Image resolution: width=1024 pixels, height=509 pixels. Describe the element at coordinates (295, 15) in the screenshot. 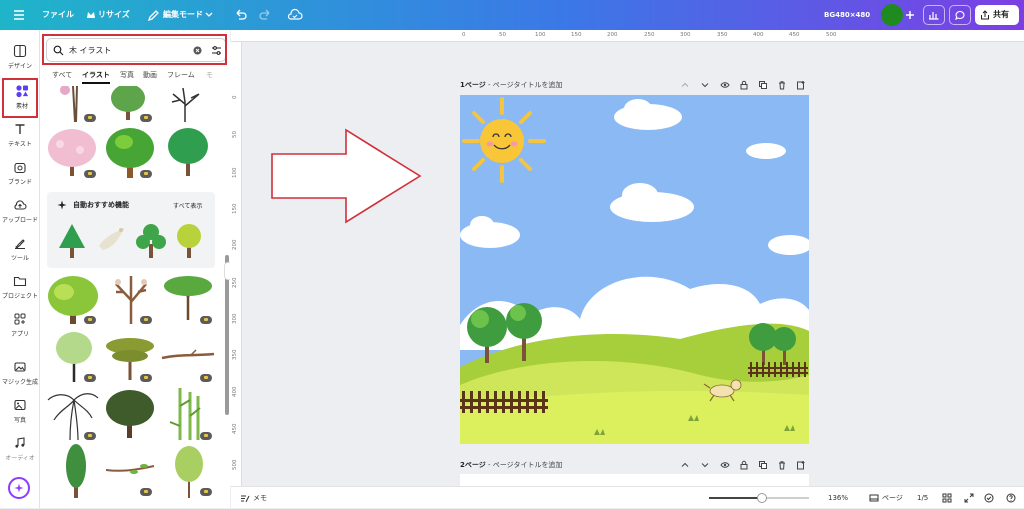

I see `cloud-saved-icon` at that location.